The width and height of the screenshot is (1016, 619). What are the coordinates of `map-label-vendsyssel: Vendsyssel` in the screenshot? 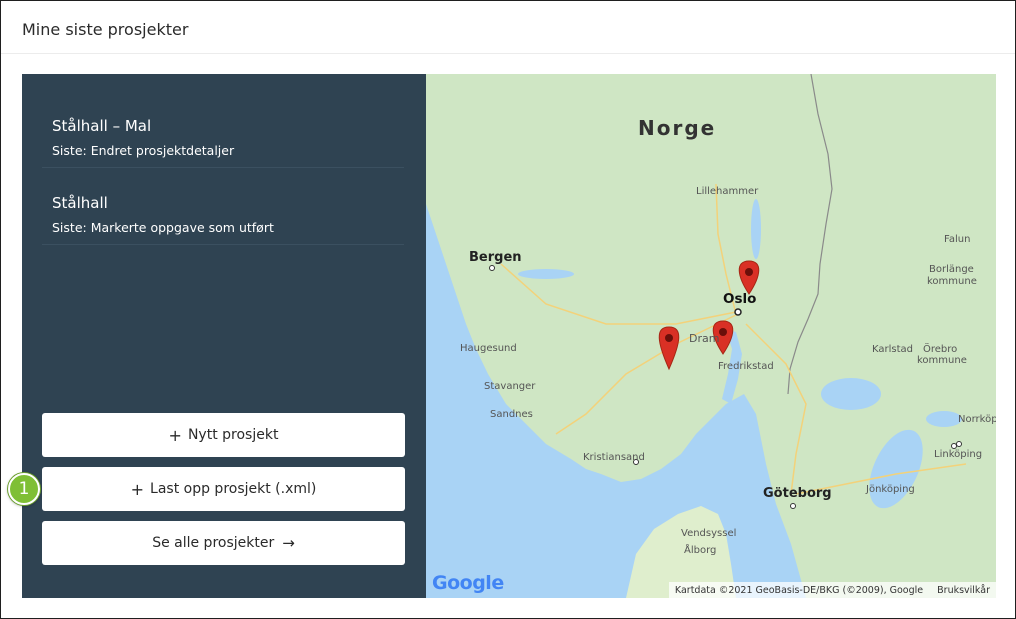 It's located at (709, 533).